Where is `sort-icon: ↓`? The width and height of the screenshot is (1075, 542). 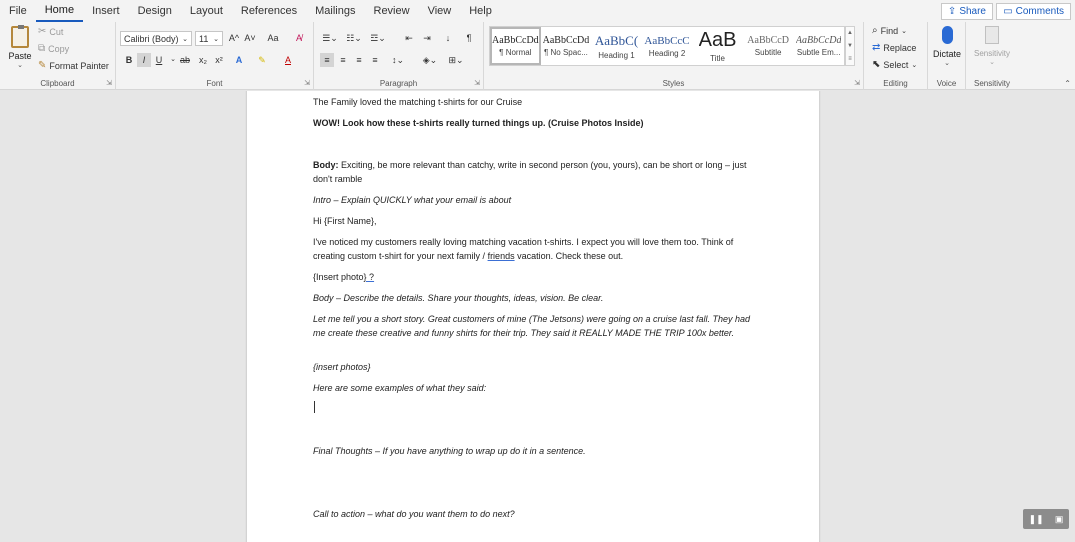
sort-icon: ↓ is located at coordinates (448, 38).